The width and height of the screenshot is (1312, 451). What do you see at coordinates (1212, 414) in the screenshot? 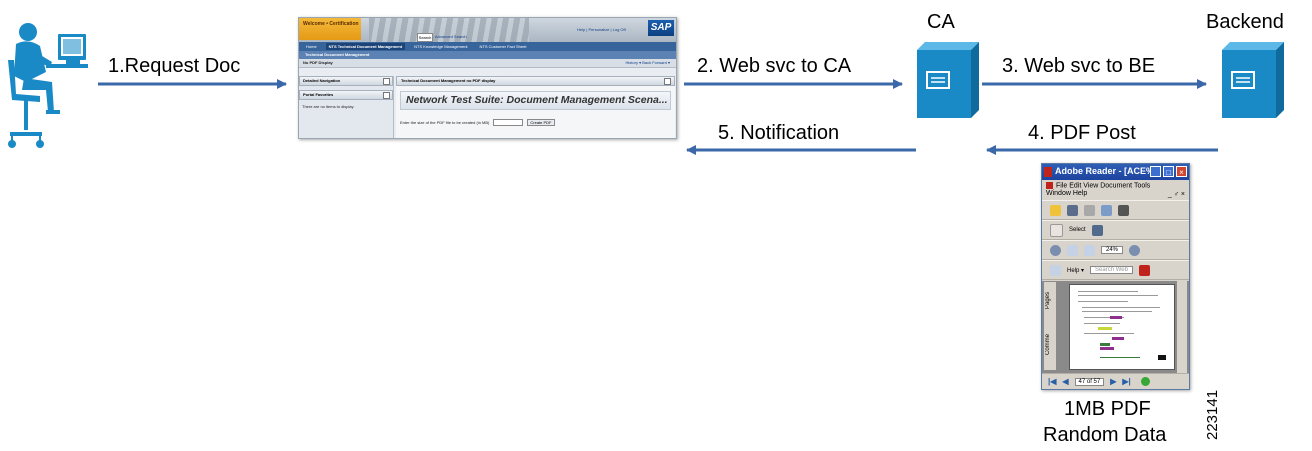
I see `figure-id: 223141` at bounding box center [1212, 414].